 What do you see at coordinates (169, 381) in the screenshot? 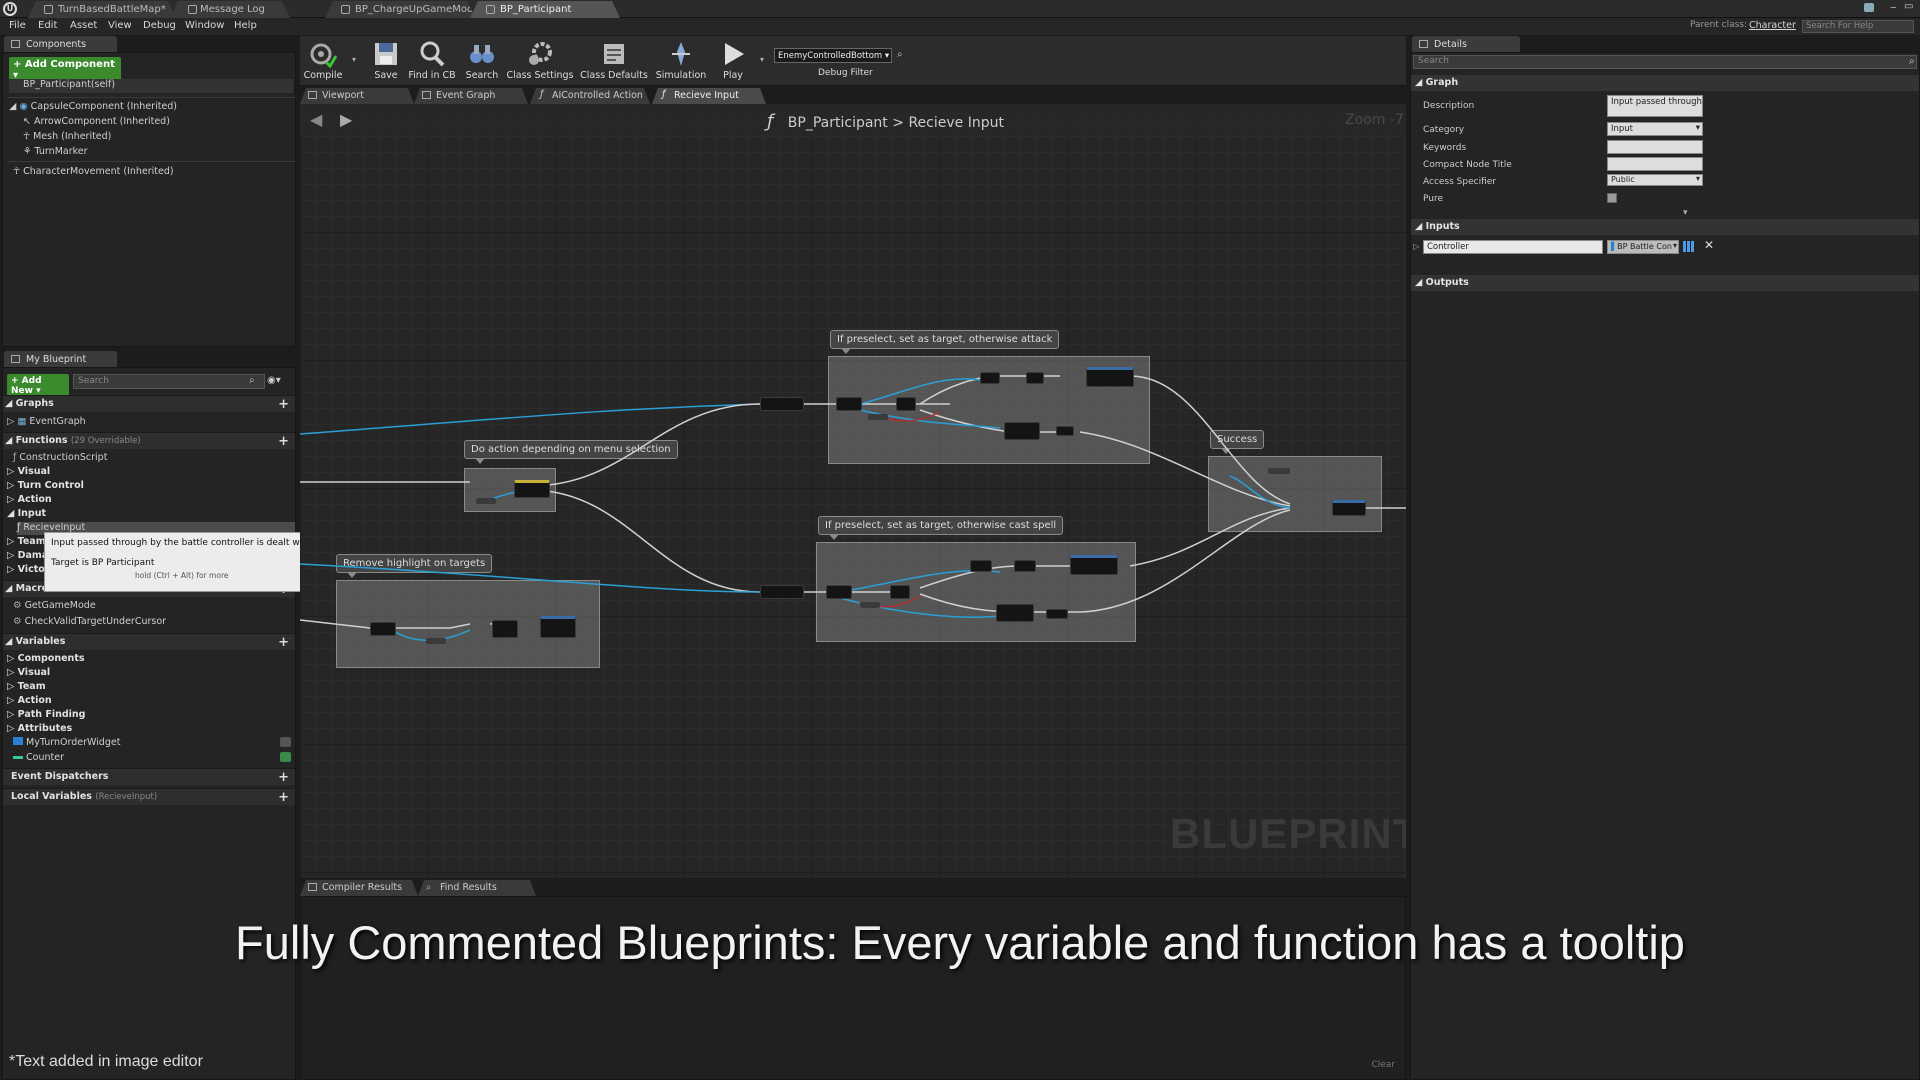
I see `blueprint-search-input: Search` at bounding box center [169, 381].